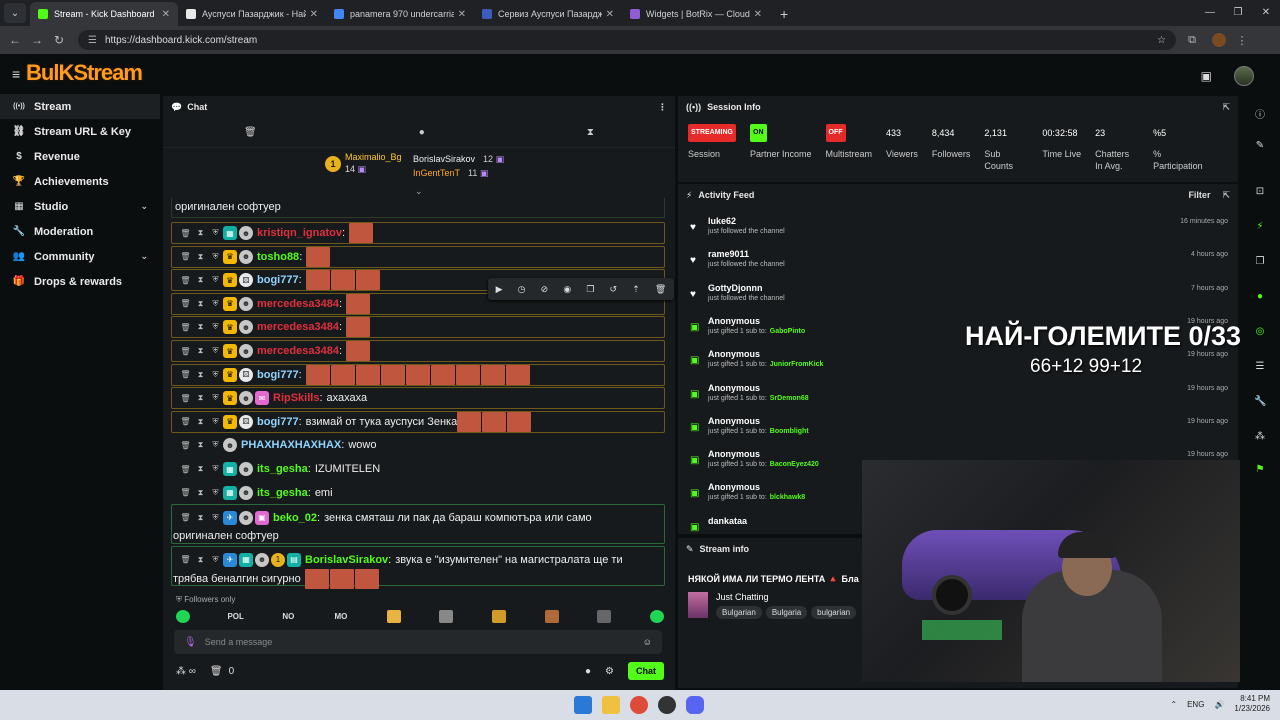  What do you see at coordinates (1206, 76) in the screenshot?
I see `monitor-icon: ▣` at bounding box center [1206, 76].